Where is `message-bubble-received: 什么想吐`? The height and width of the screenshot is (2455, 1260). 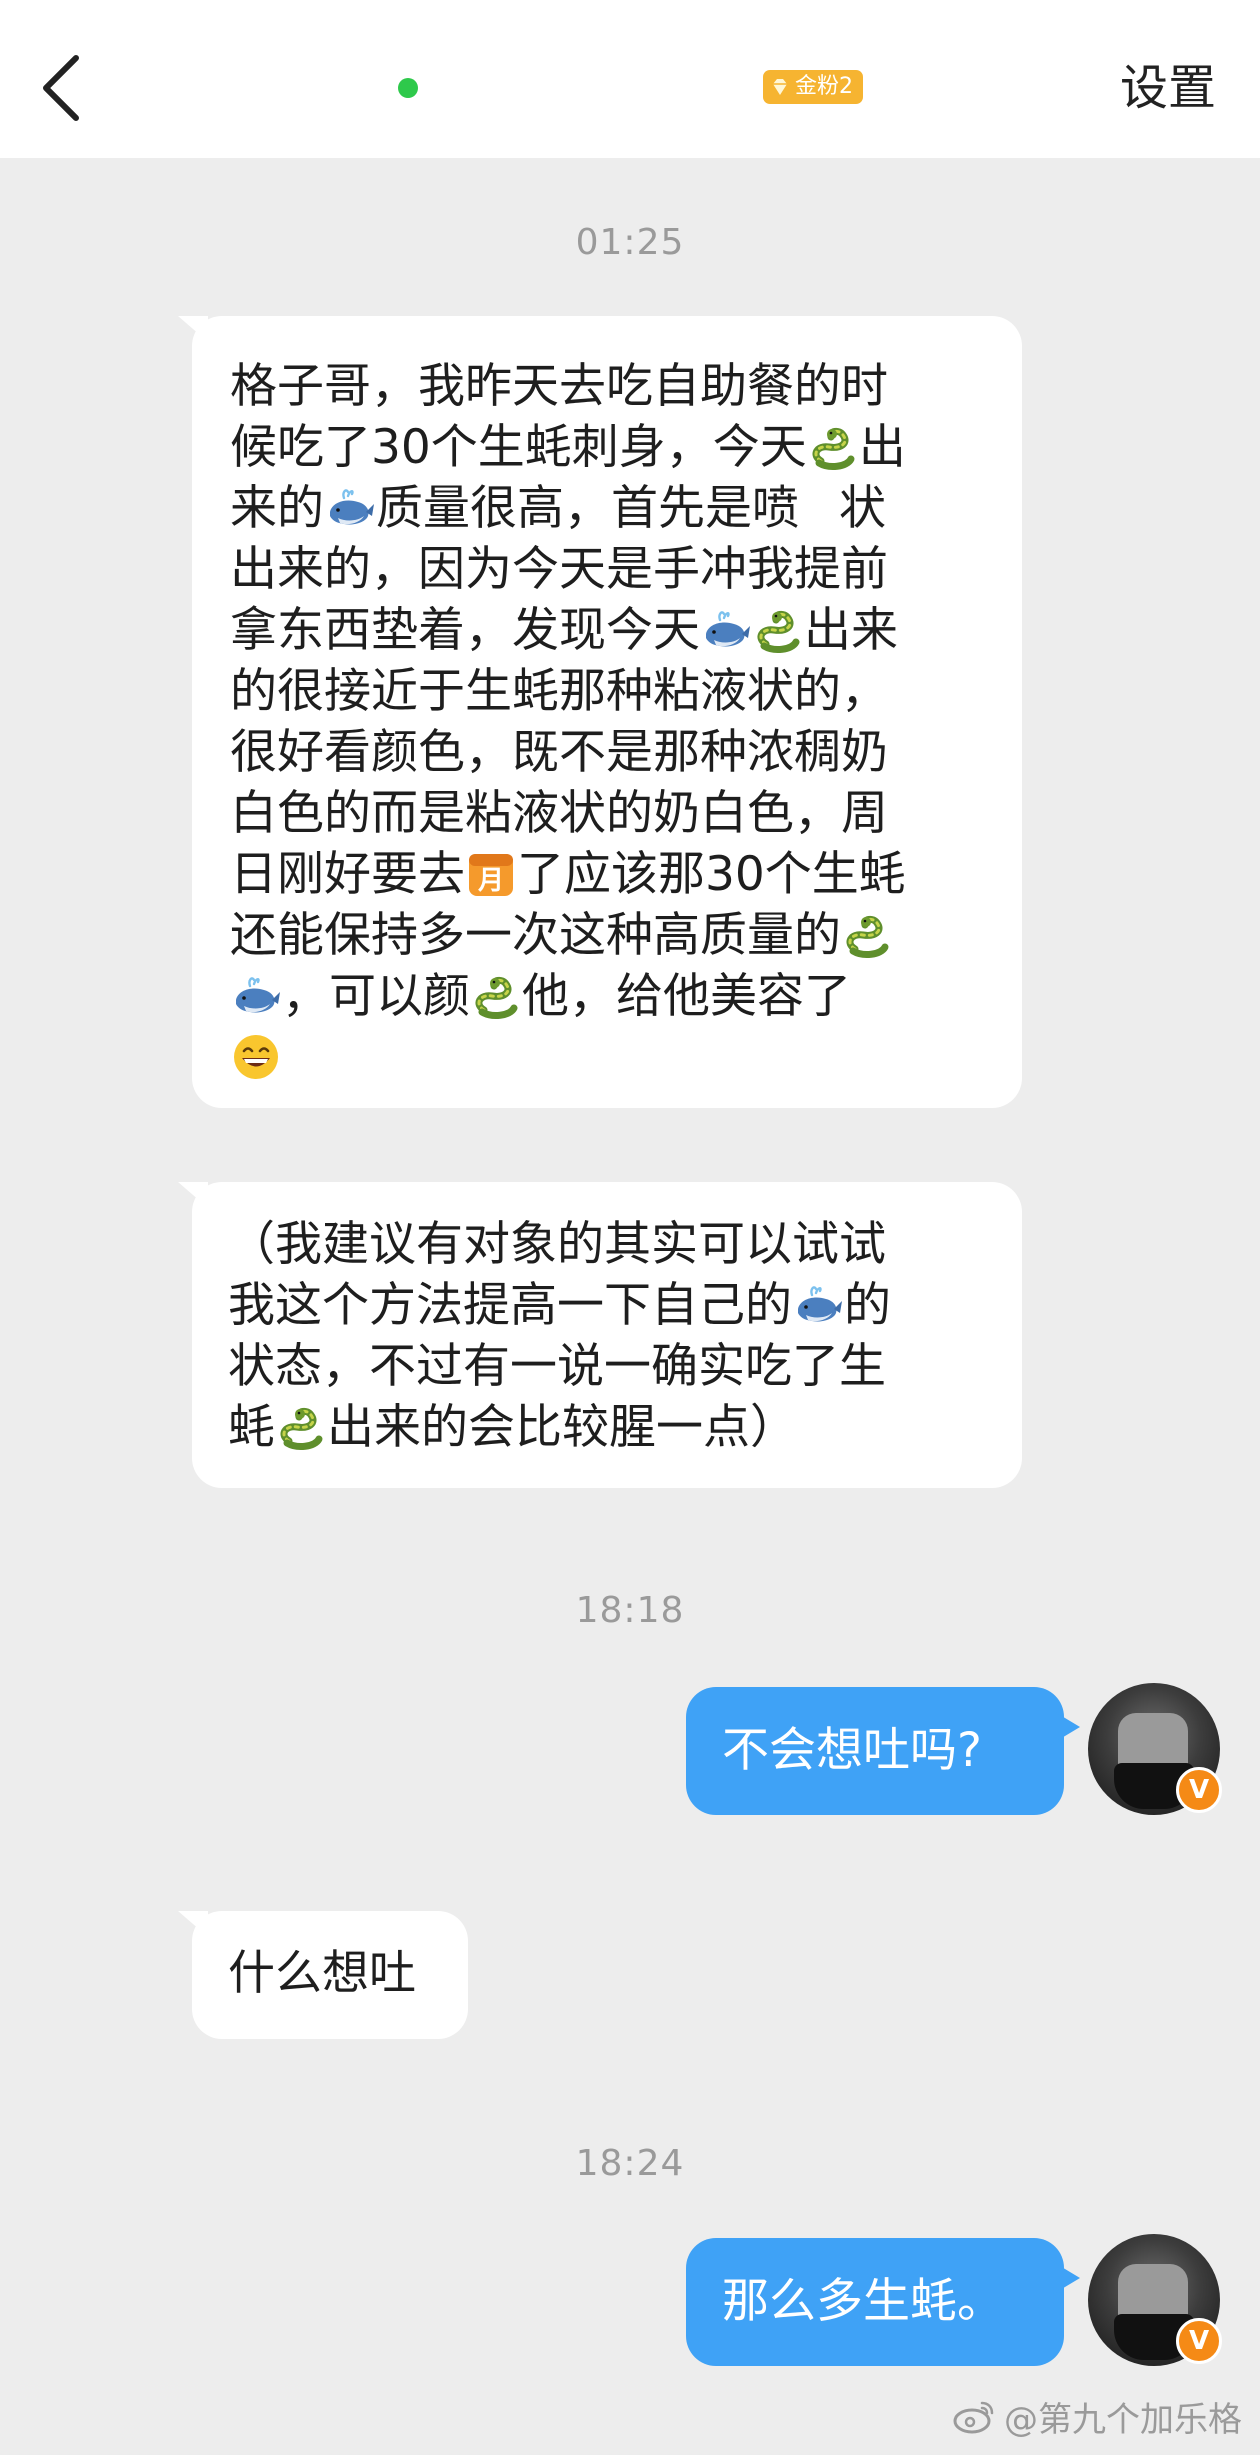
message-bubble-received: 什么想吐 is located at coordinates (323, 1975).